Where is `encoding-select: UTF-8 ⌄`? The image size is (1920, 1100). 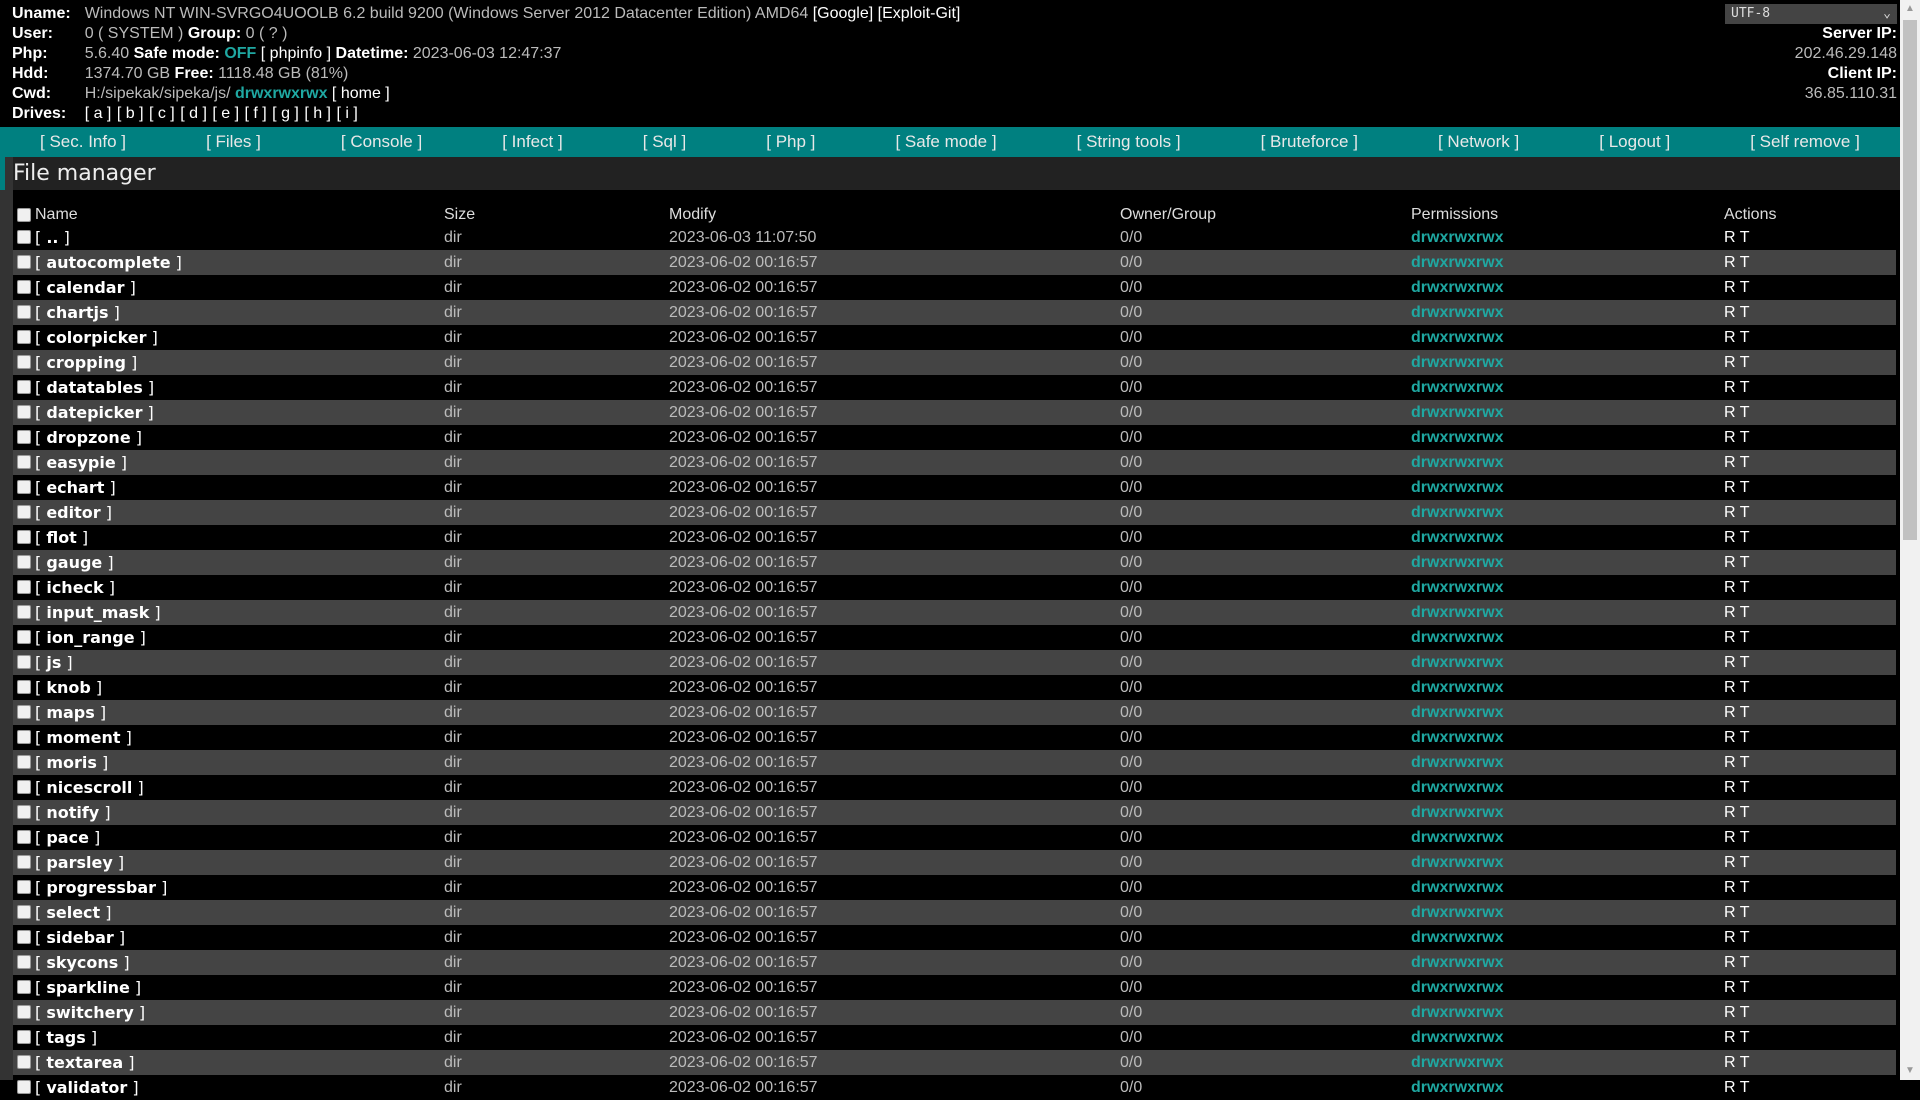
encoding-select: UTF-8 ⌄ is located at coordinates (1811, 14).